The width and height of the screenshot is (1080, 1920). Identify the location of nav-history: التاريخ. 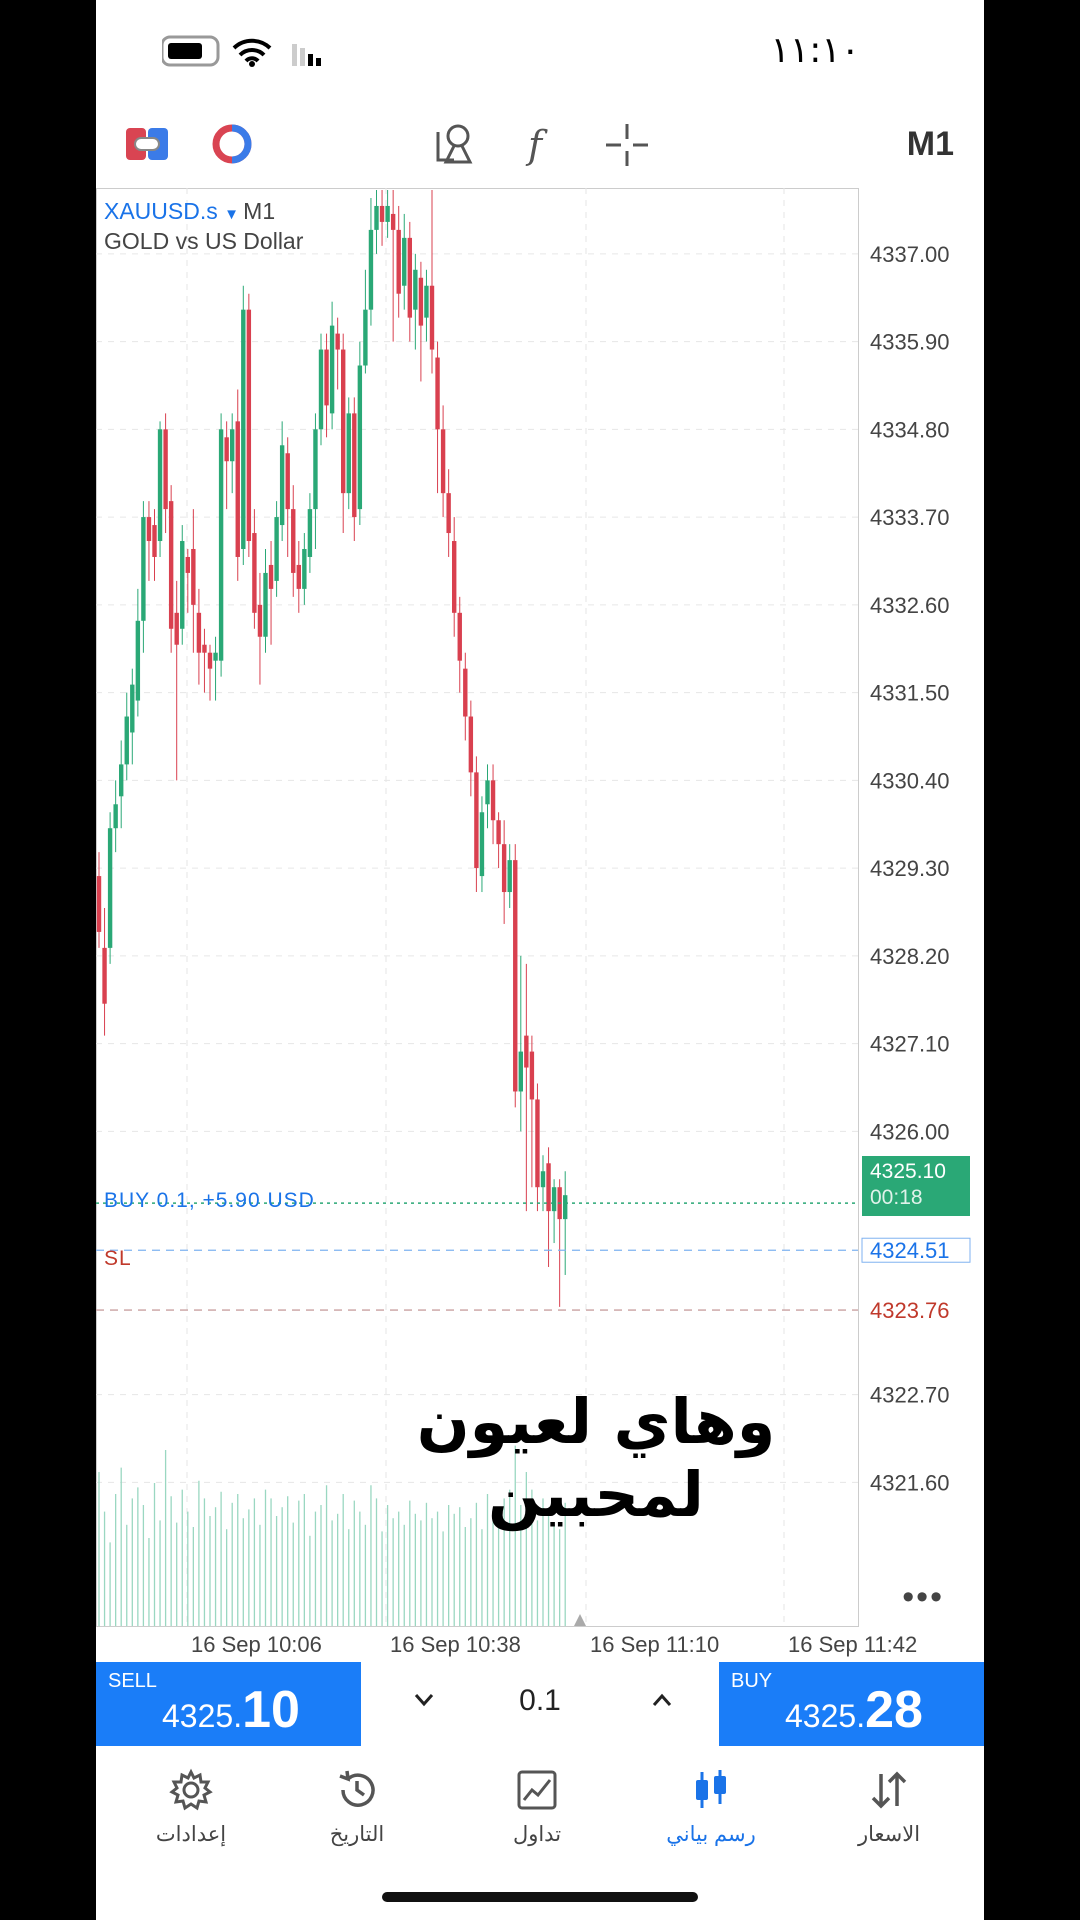
(357, 1807).